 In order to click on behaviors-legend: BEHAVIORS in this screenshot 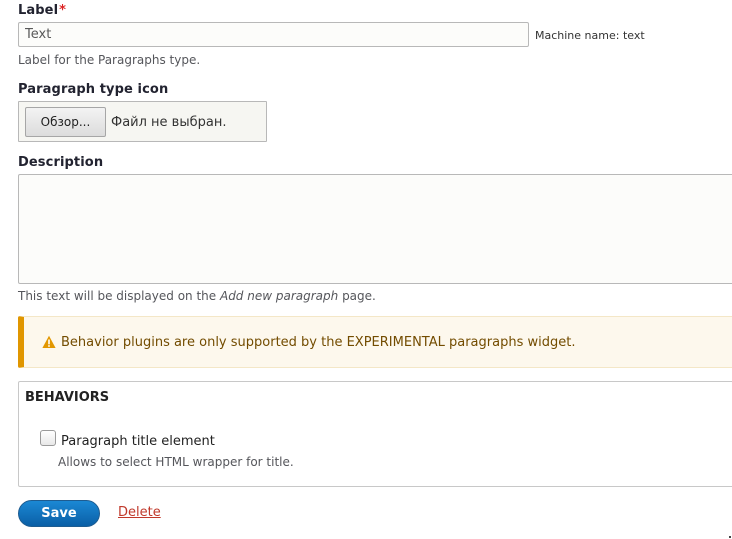, I will do `click(67, 397)`.